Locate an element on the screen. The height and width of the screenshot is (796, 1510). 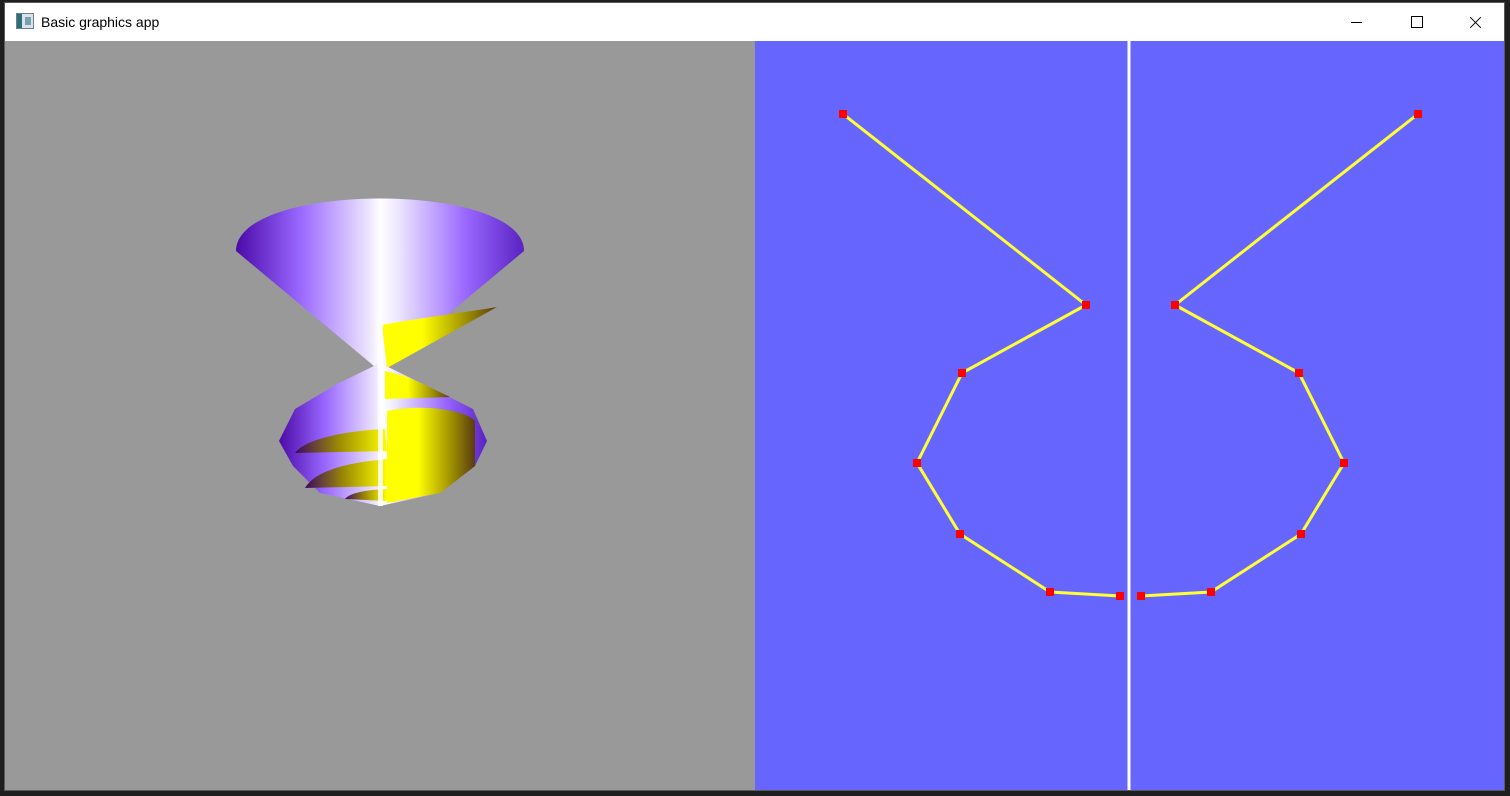
maximize-button is located at coordinates (1416, 22).